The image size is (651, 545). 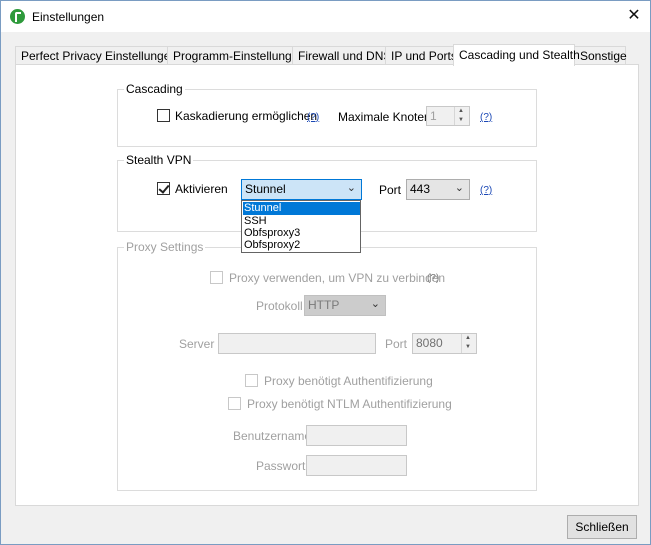 What do you see at coordinates (68, 17) in the screenshot?
I see `window-title: Einstellungen` at bounding box center [68, 17].